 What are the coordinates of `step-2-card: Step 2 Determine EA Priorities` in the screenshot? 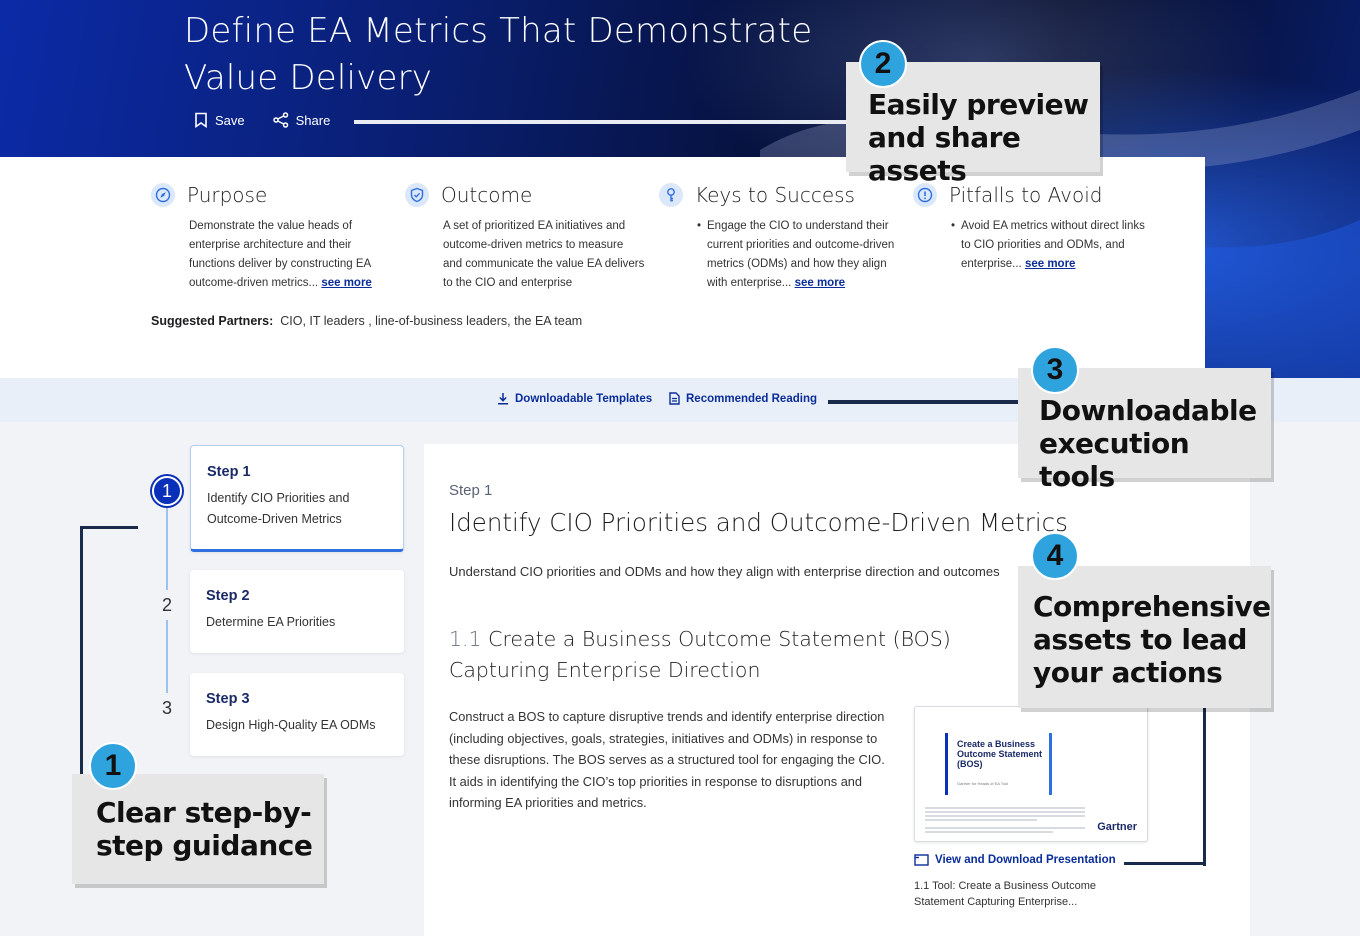 It's located at (297, 611).